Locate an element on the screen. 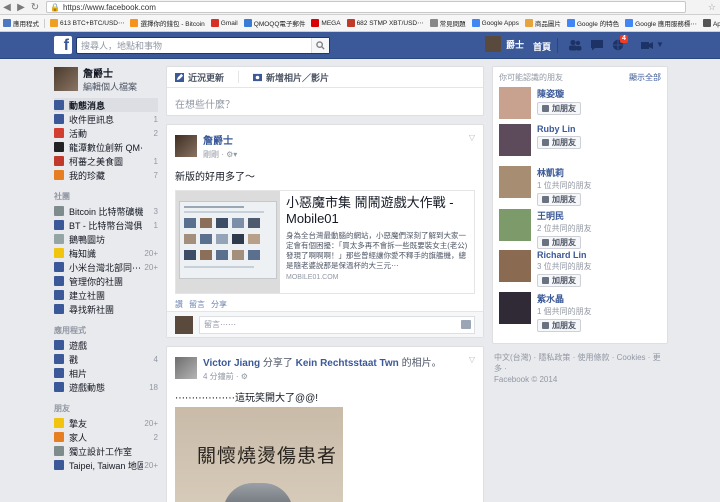  sidebar-item: 動態消息 is located at coordinates (106, 105).